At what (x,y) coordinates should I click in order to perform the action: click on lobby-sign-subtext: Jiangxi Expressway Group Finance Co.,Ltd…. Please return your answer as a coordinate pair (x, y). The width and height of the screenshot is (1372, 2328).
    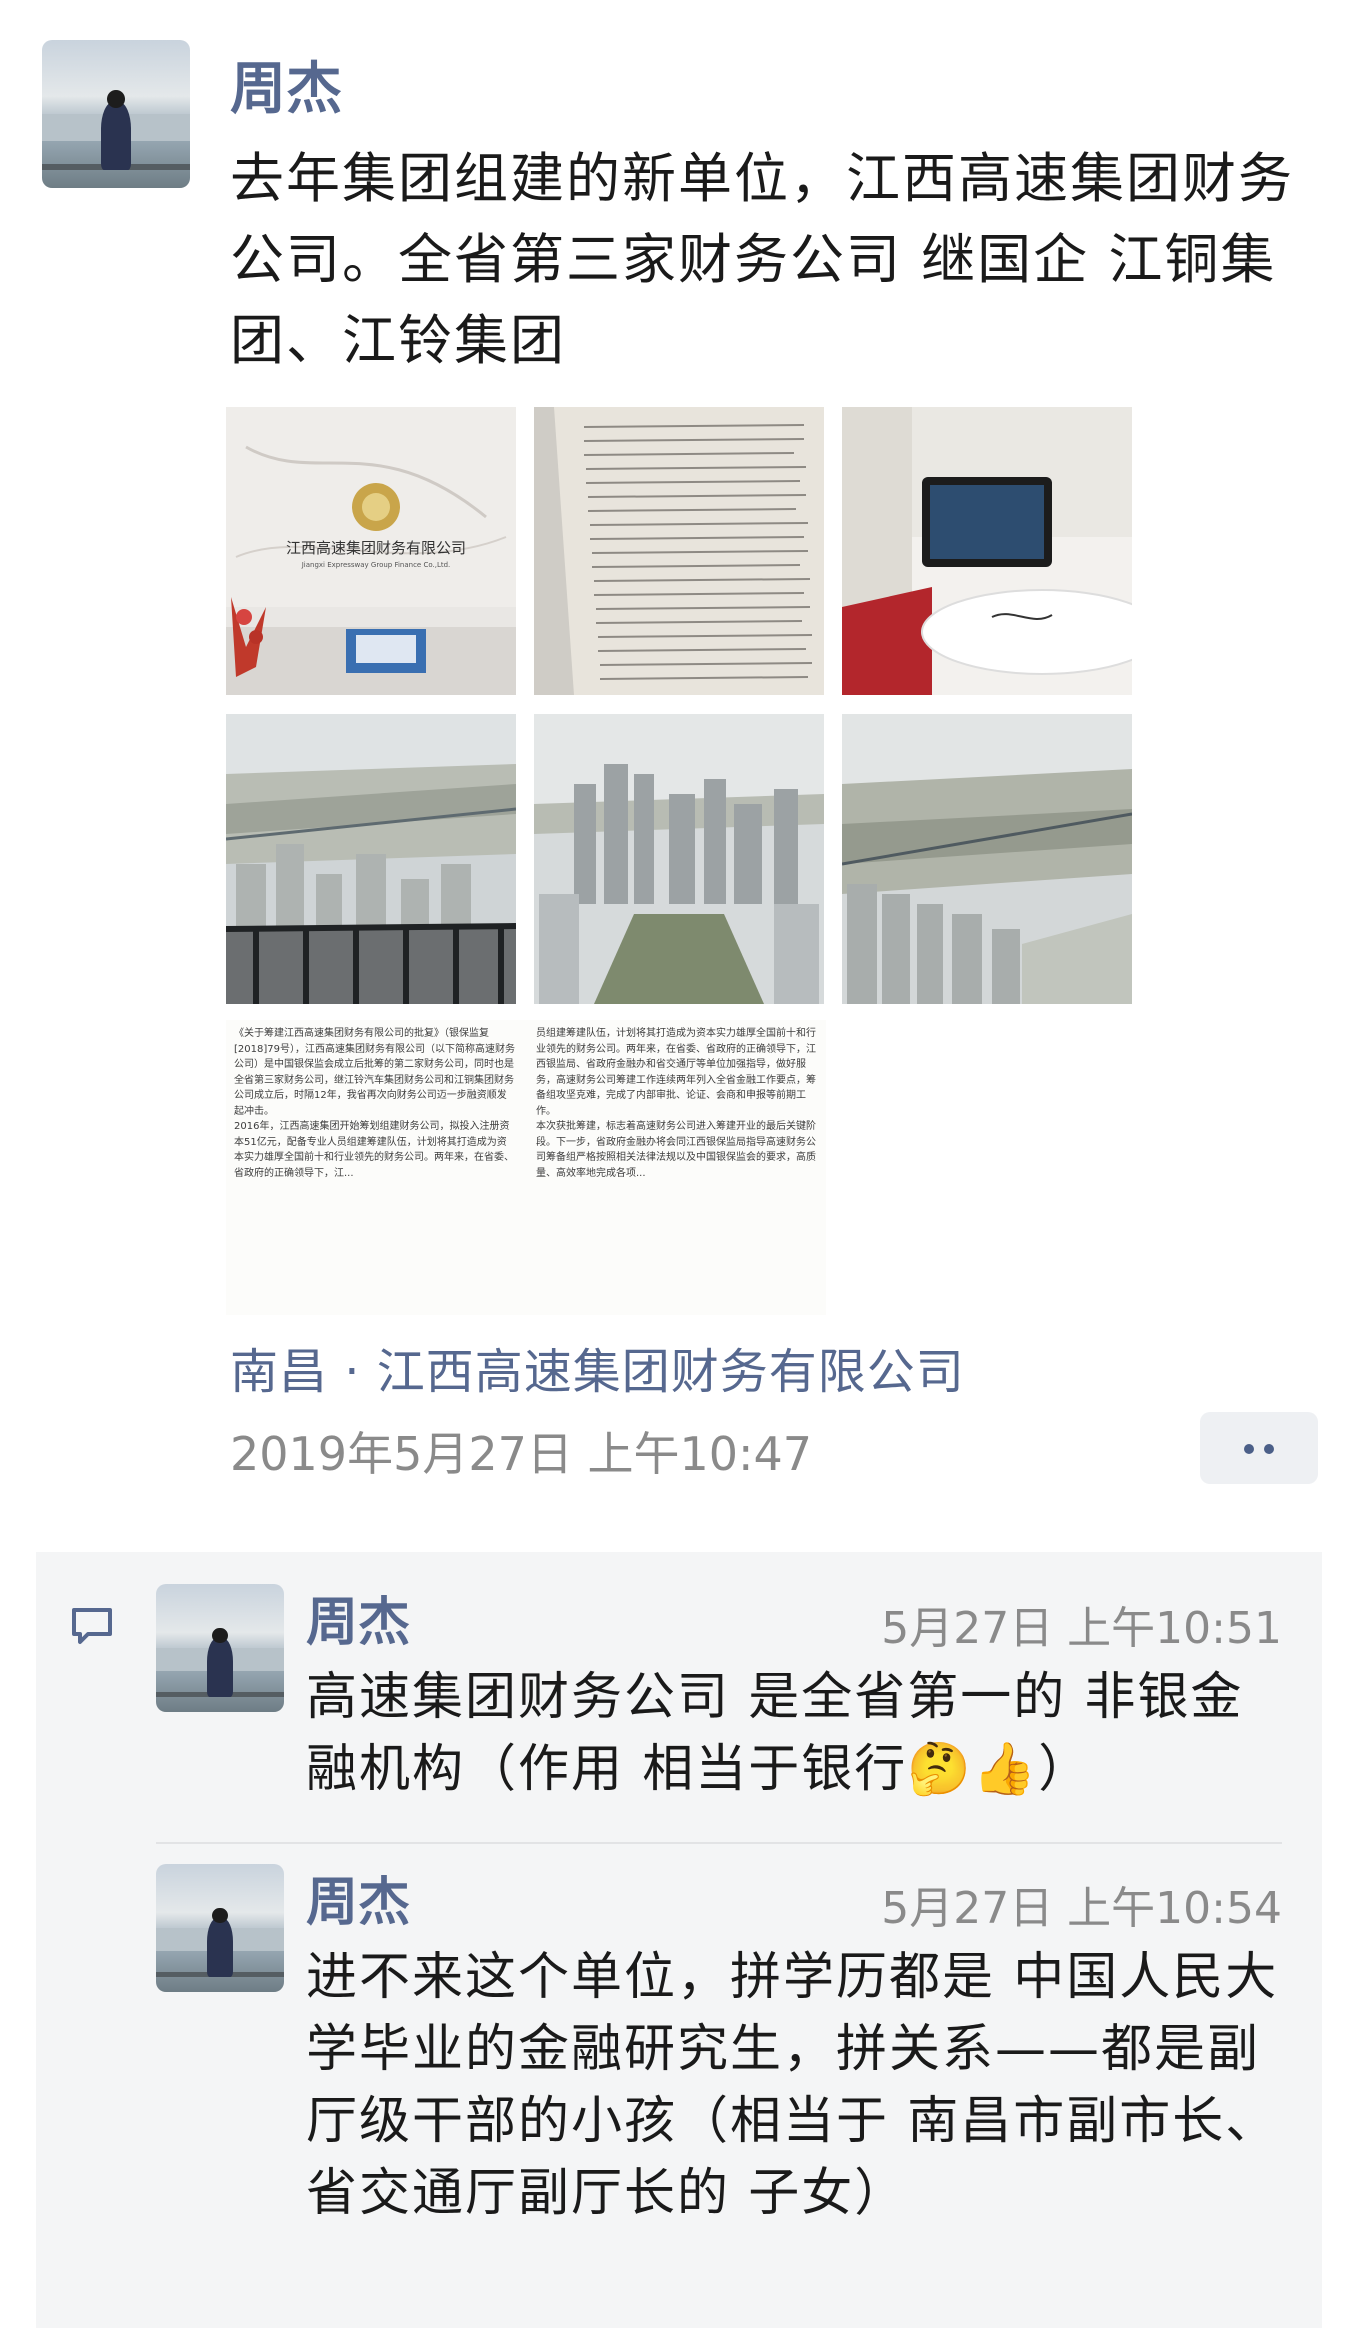
    Looking at the image, I should click on (376, 565).